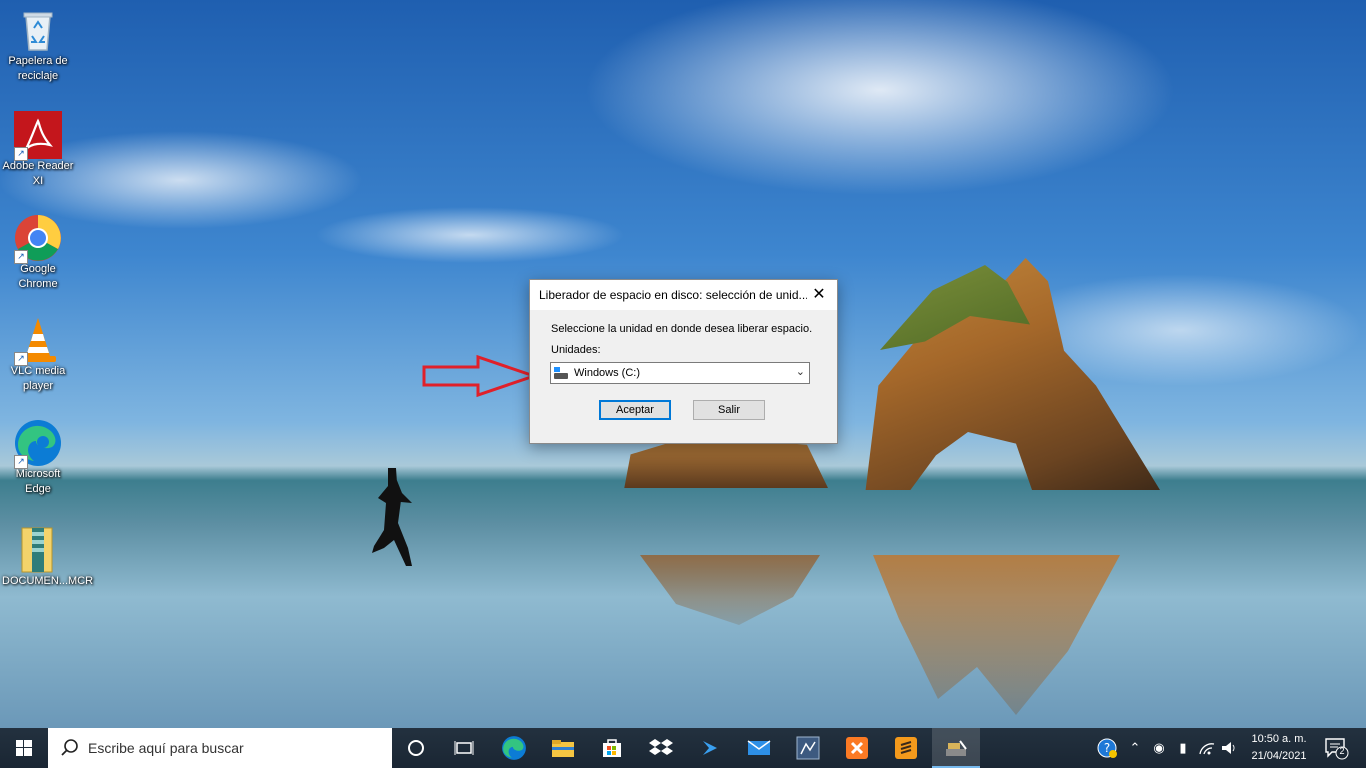 This screenshot has width=1366, height=773. I want to click on battery-icon: ▮, so click(1183, 748).